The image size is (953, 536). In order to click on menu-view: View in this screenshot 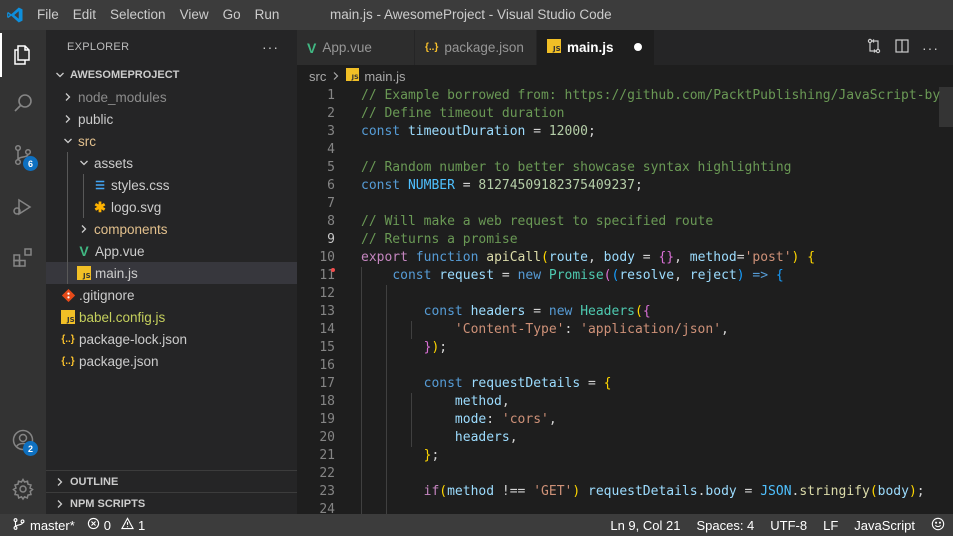, I will do `click(194, 15)`.